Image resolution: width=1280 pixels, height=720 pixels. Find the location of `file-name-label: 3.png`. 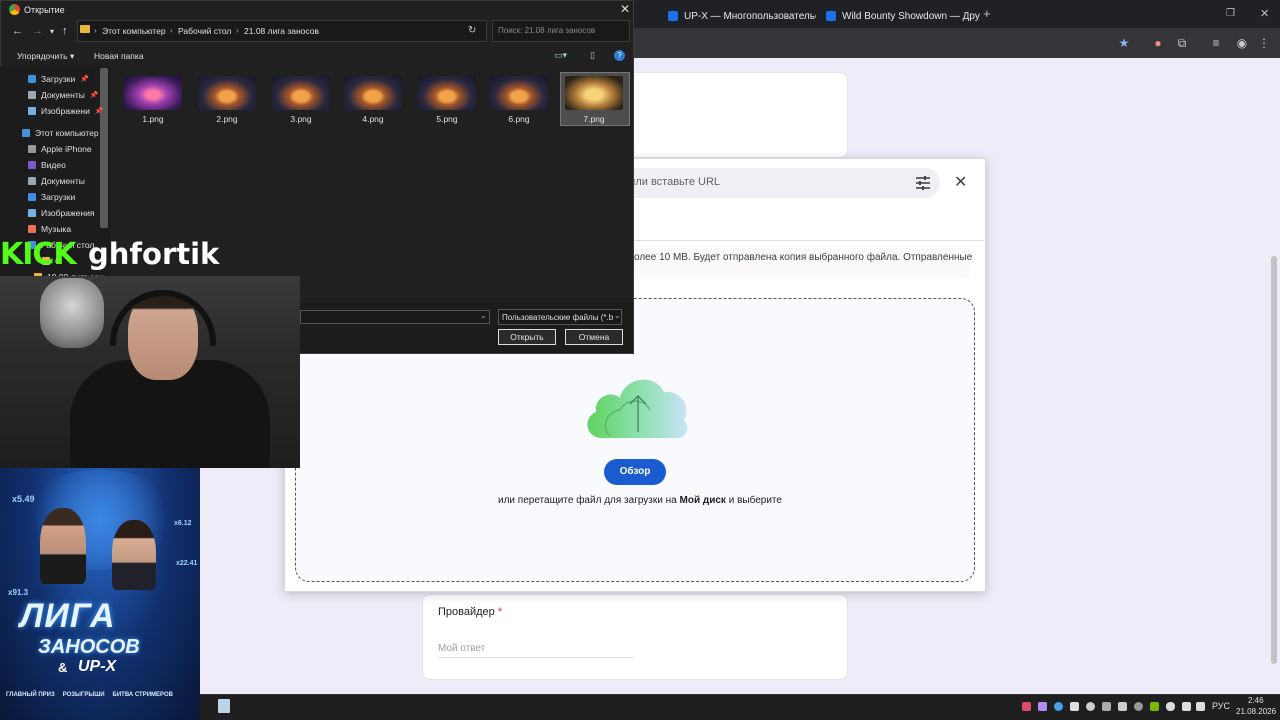

file-name-label: 3.png is located at coordinates (301, 119).